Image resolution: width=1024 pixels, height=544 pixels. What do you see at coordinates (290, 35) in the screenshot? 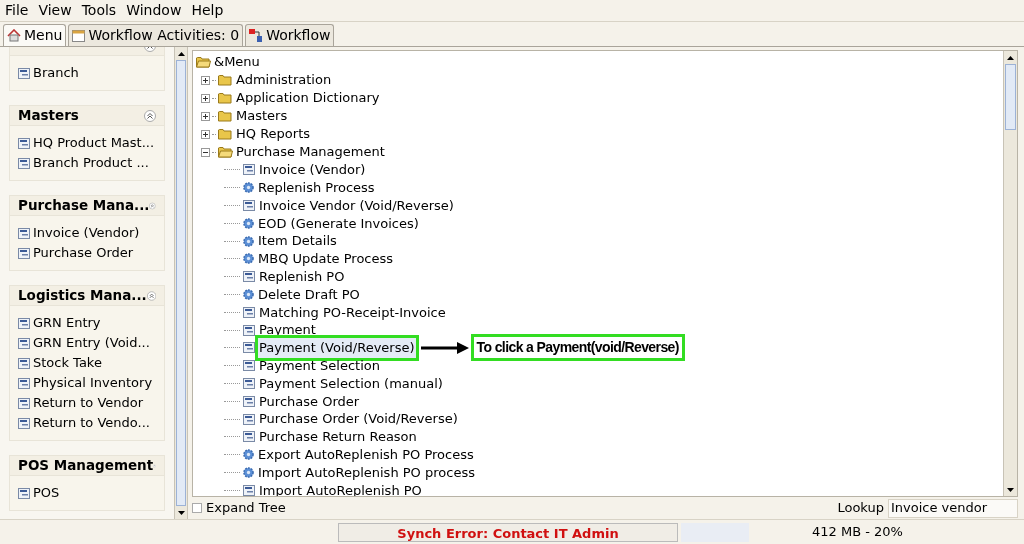
I see `tab: Workflow` at bounding box center [290, 35].